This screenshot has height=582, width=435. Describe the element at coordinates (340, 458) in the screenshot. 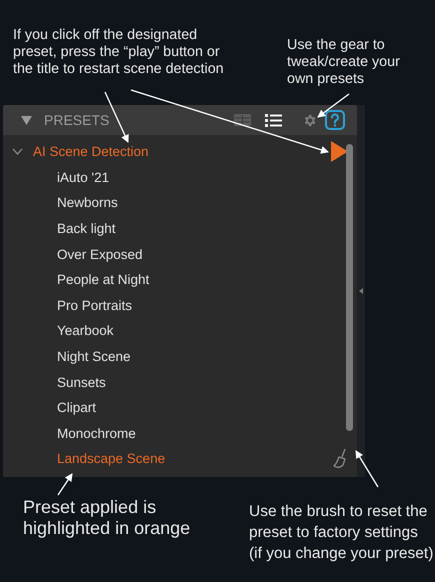

I see `brush-icon` at that location.